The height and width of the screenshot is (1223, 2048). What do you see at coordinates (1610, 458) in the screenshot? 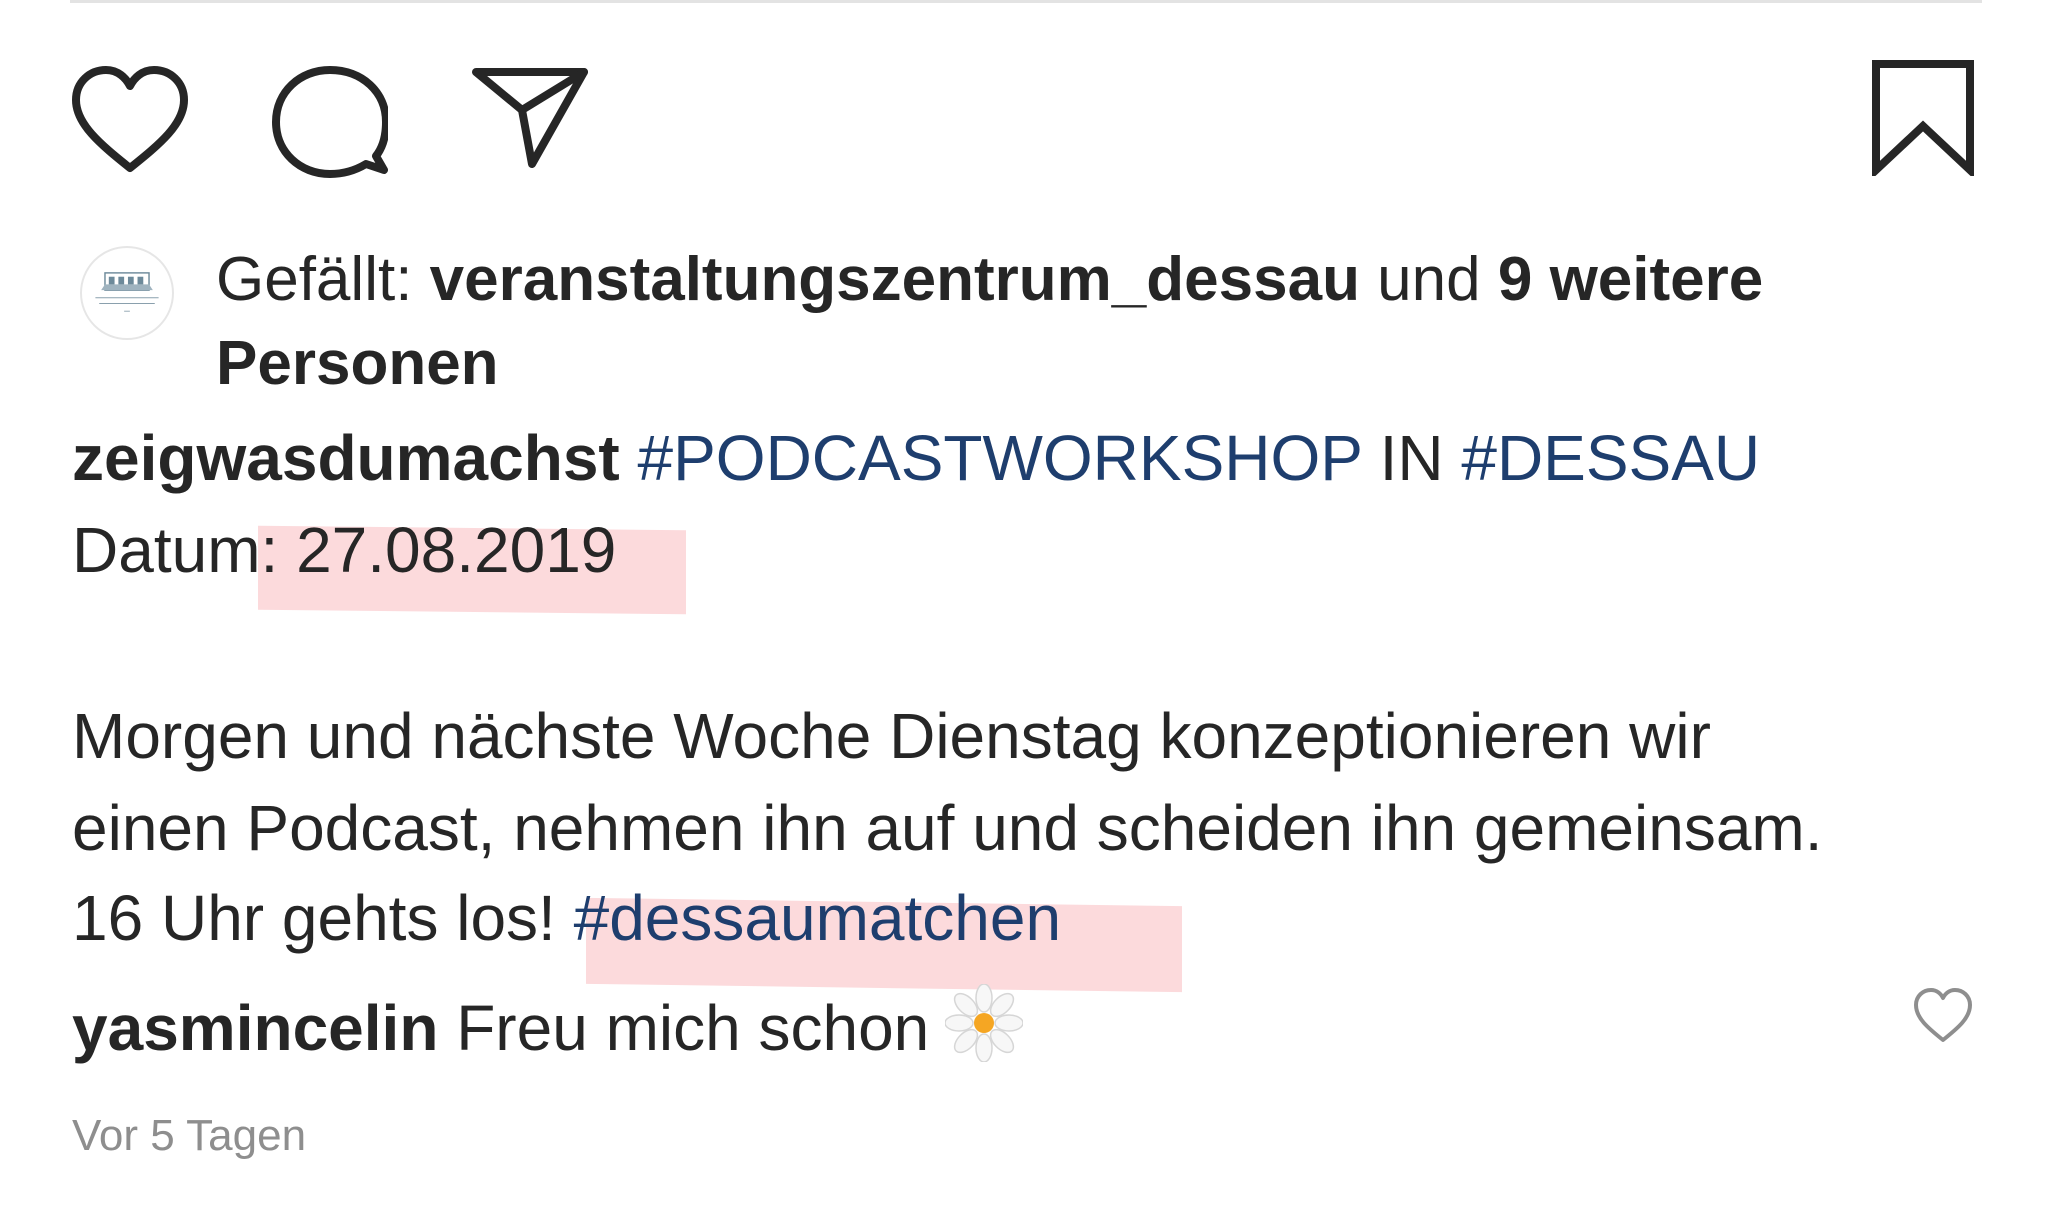
I see `hashtag-dessau: #DESSAU` at bounding box center [1610, 458].